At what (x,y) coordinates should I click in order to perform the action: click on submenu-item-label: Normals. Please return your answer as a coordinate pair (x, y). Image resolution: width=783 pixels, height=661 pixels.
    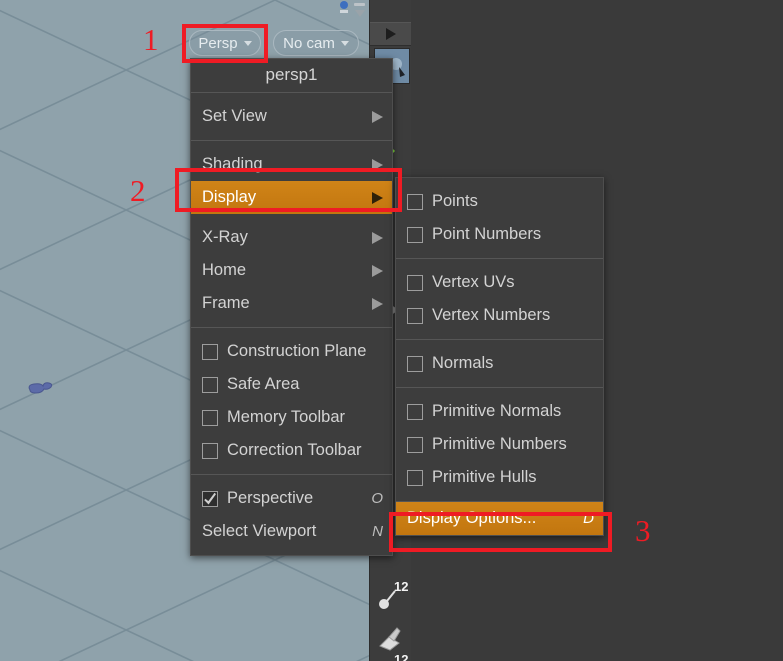
    Looking at the image, I should click on (463, 363).